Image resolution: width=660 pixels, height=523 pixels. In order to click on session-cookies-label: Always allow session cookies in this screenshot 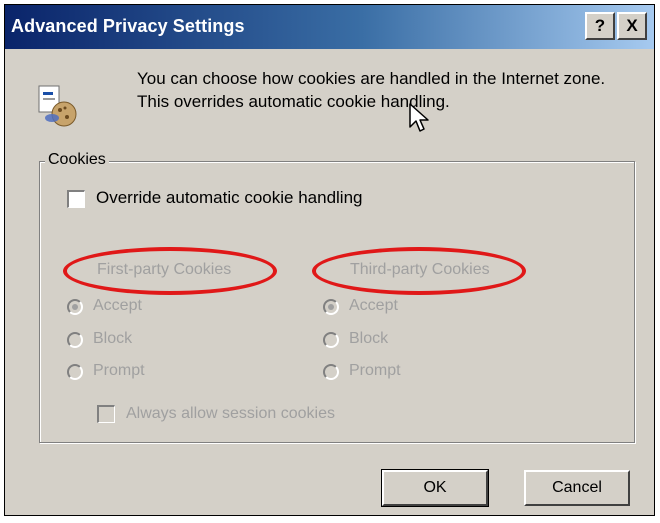, I will do `click(230, 414)`.